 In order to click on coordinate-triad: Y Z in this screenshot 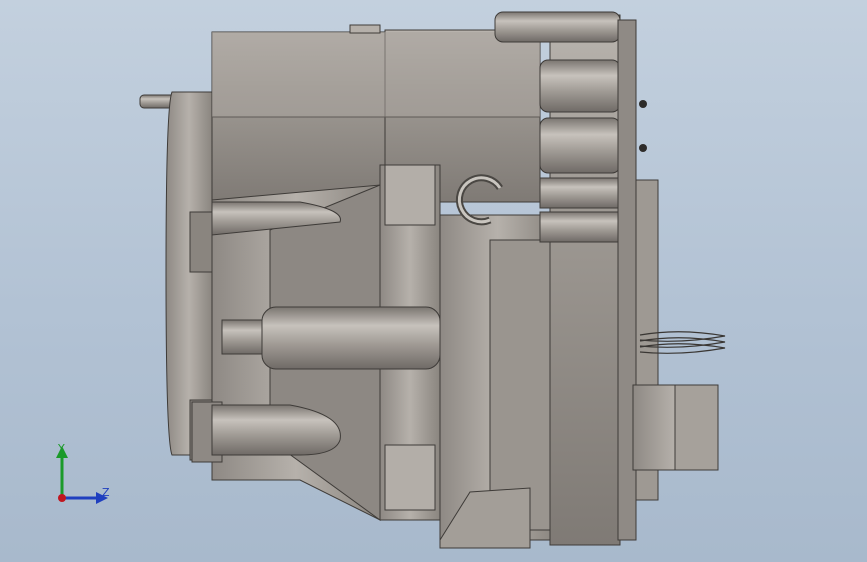, I will do `click(85, 476)`.